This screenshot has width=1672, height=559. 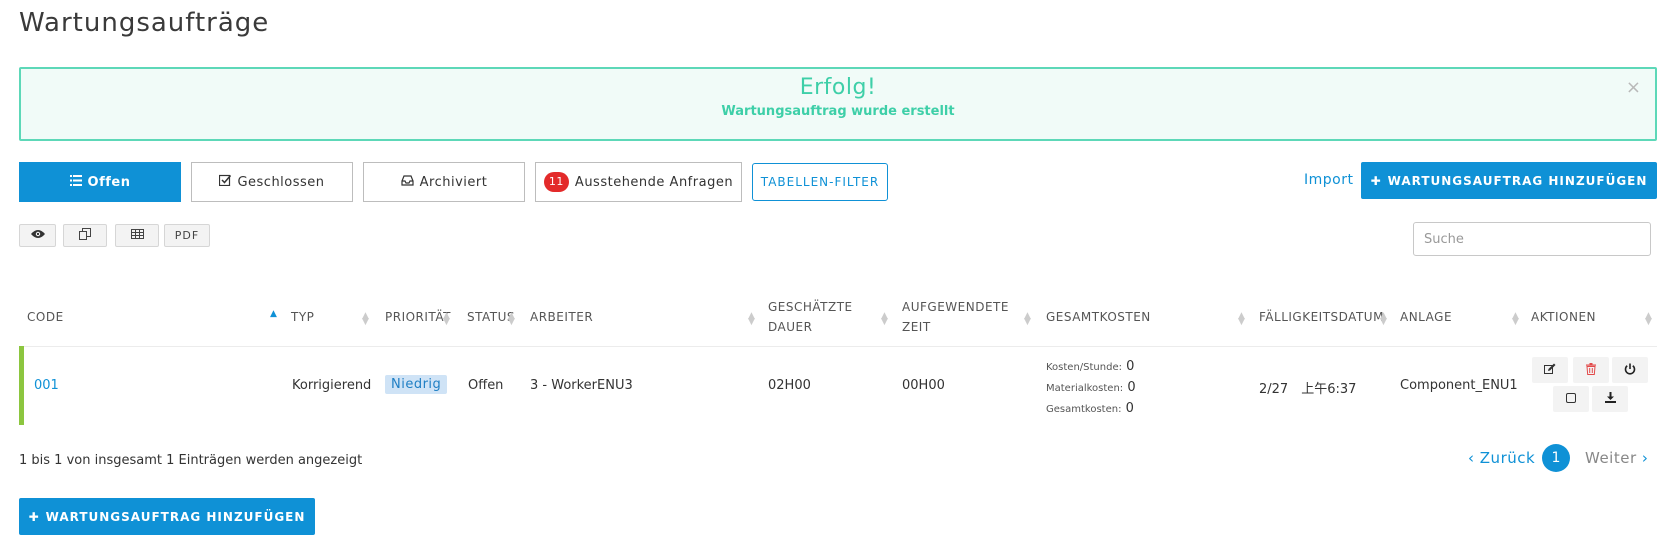 I want to click on sort-asc-icon: ▲, so click(x=273, y=314).